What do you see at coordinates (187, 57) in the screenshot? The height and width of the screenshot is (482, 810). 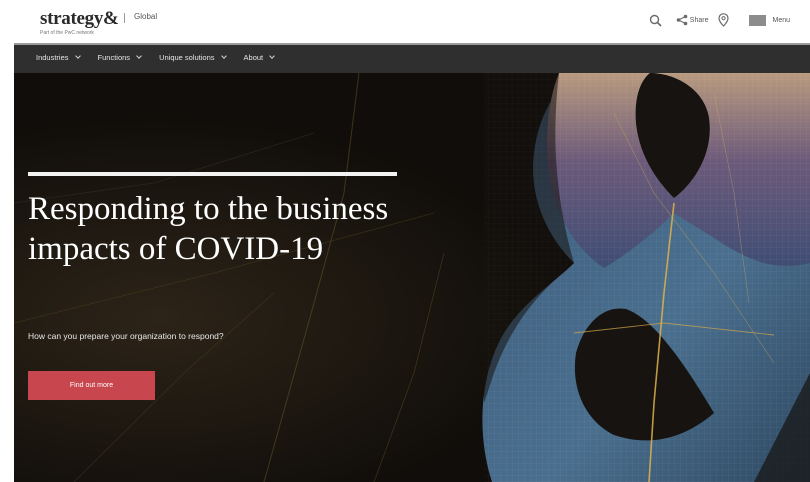 I see `nav-item-label: Unique solutions` at bounding box center [187, 57].